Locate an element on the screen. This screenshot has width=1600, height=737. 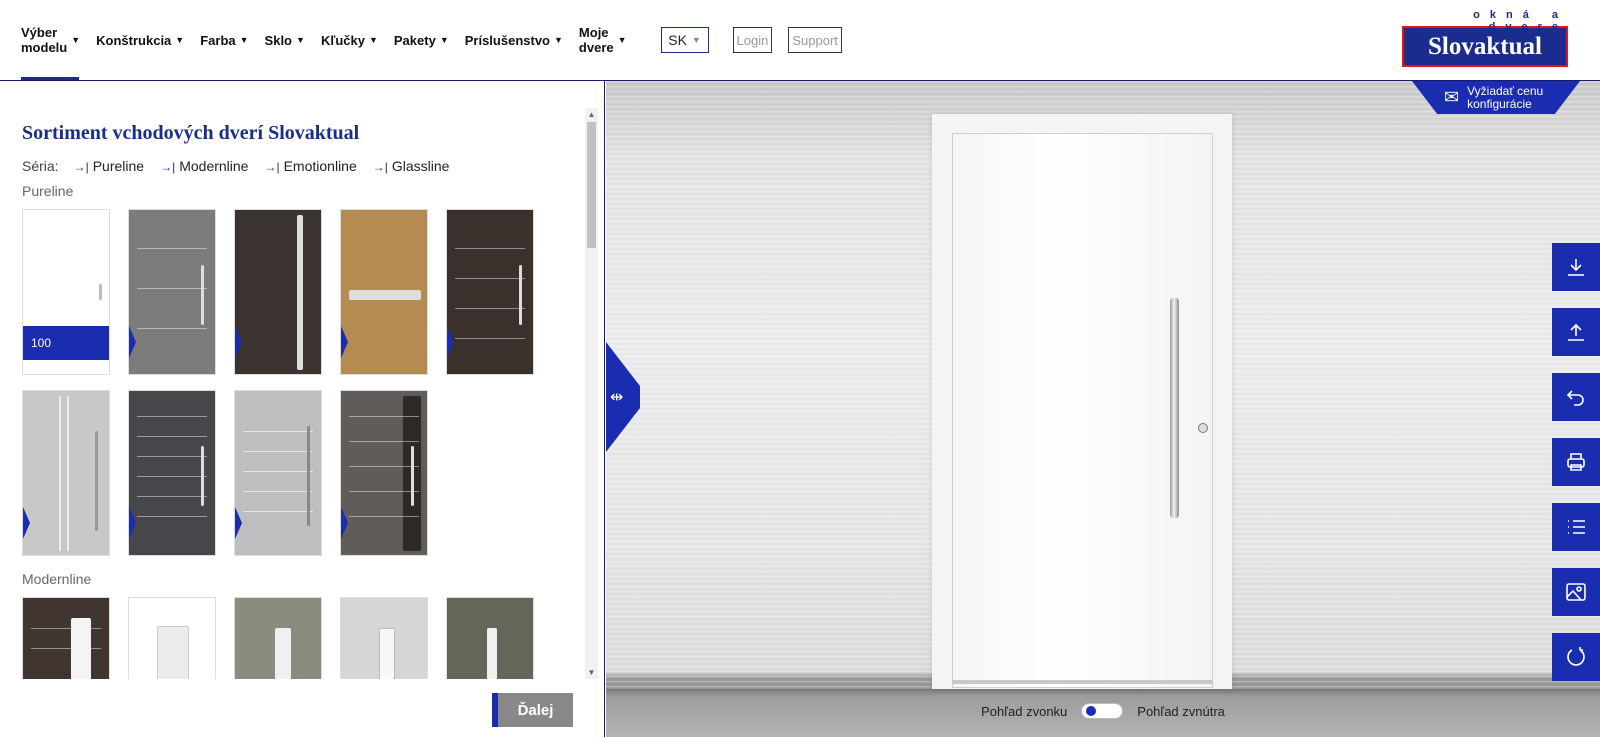
series-link-pureline: →| Pureline is located at coordinates (109, 166).